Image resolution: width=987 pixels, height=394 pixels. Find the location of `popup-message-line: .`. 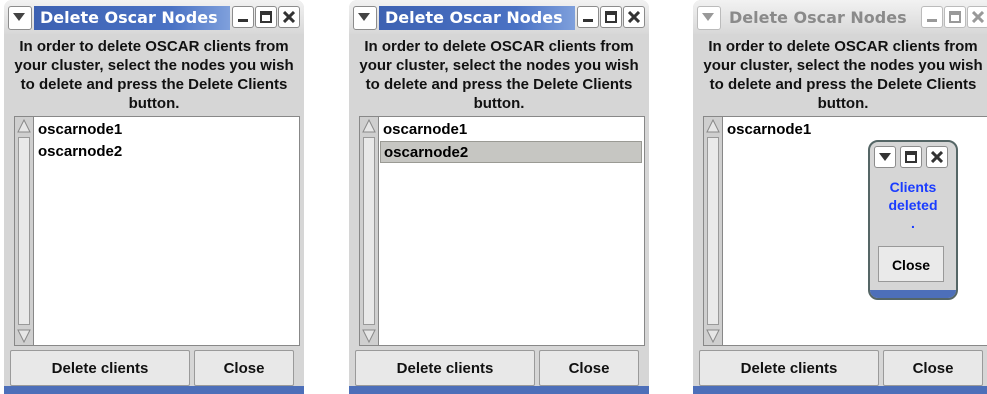

popup-message-line: . is located at coordinates (913, 223).